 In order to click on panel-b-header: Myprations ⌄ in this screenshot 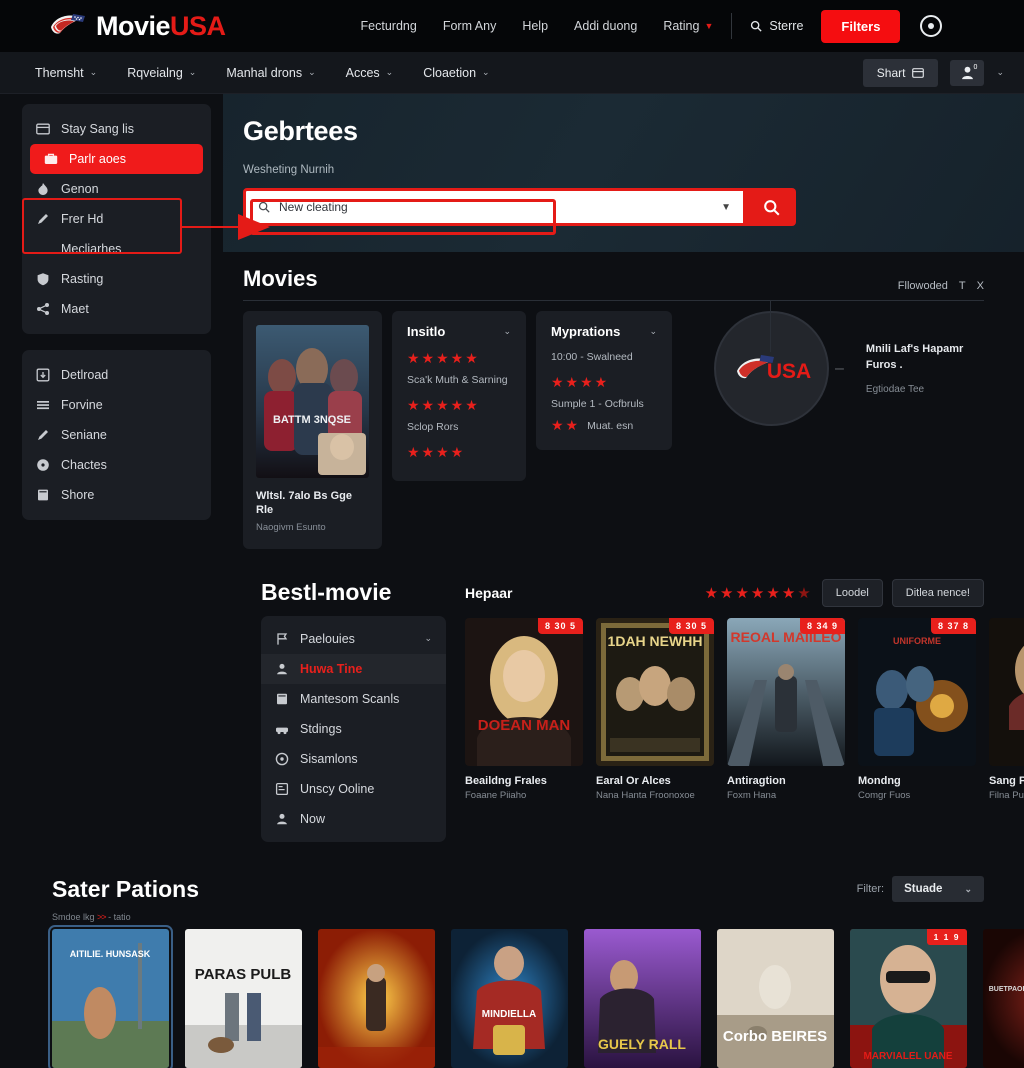, I will do `click(604, 331)`.